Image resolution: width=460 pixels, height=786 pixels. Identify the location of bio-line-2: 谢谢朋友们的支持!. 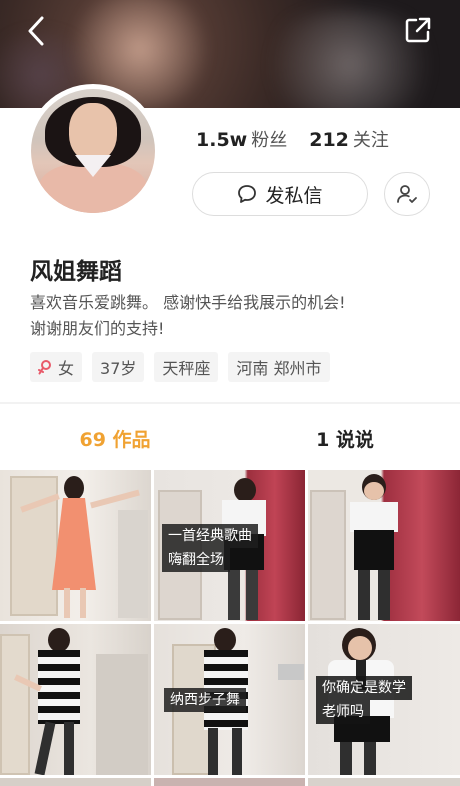
(97, 328).